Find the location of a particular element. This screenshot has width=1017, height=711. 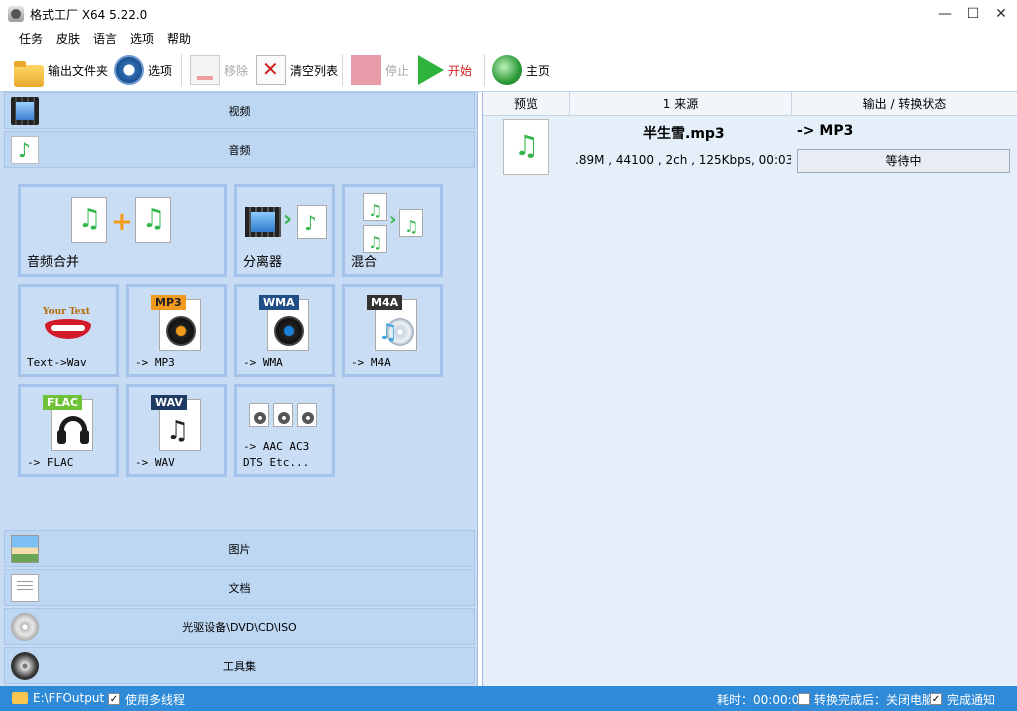

gear-icon is located at coordinates (129, 70).